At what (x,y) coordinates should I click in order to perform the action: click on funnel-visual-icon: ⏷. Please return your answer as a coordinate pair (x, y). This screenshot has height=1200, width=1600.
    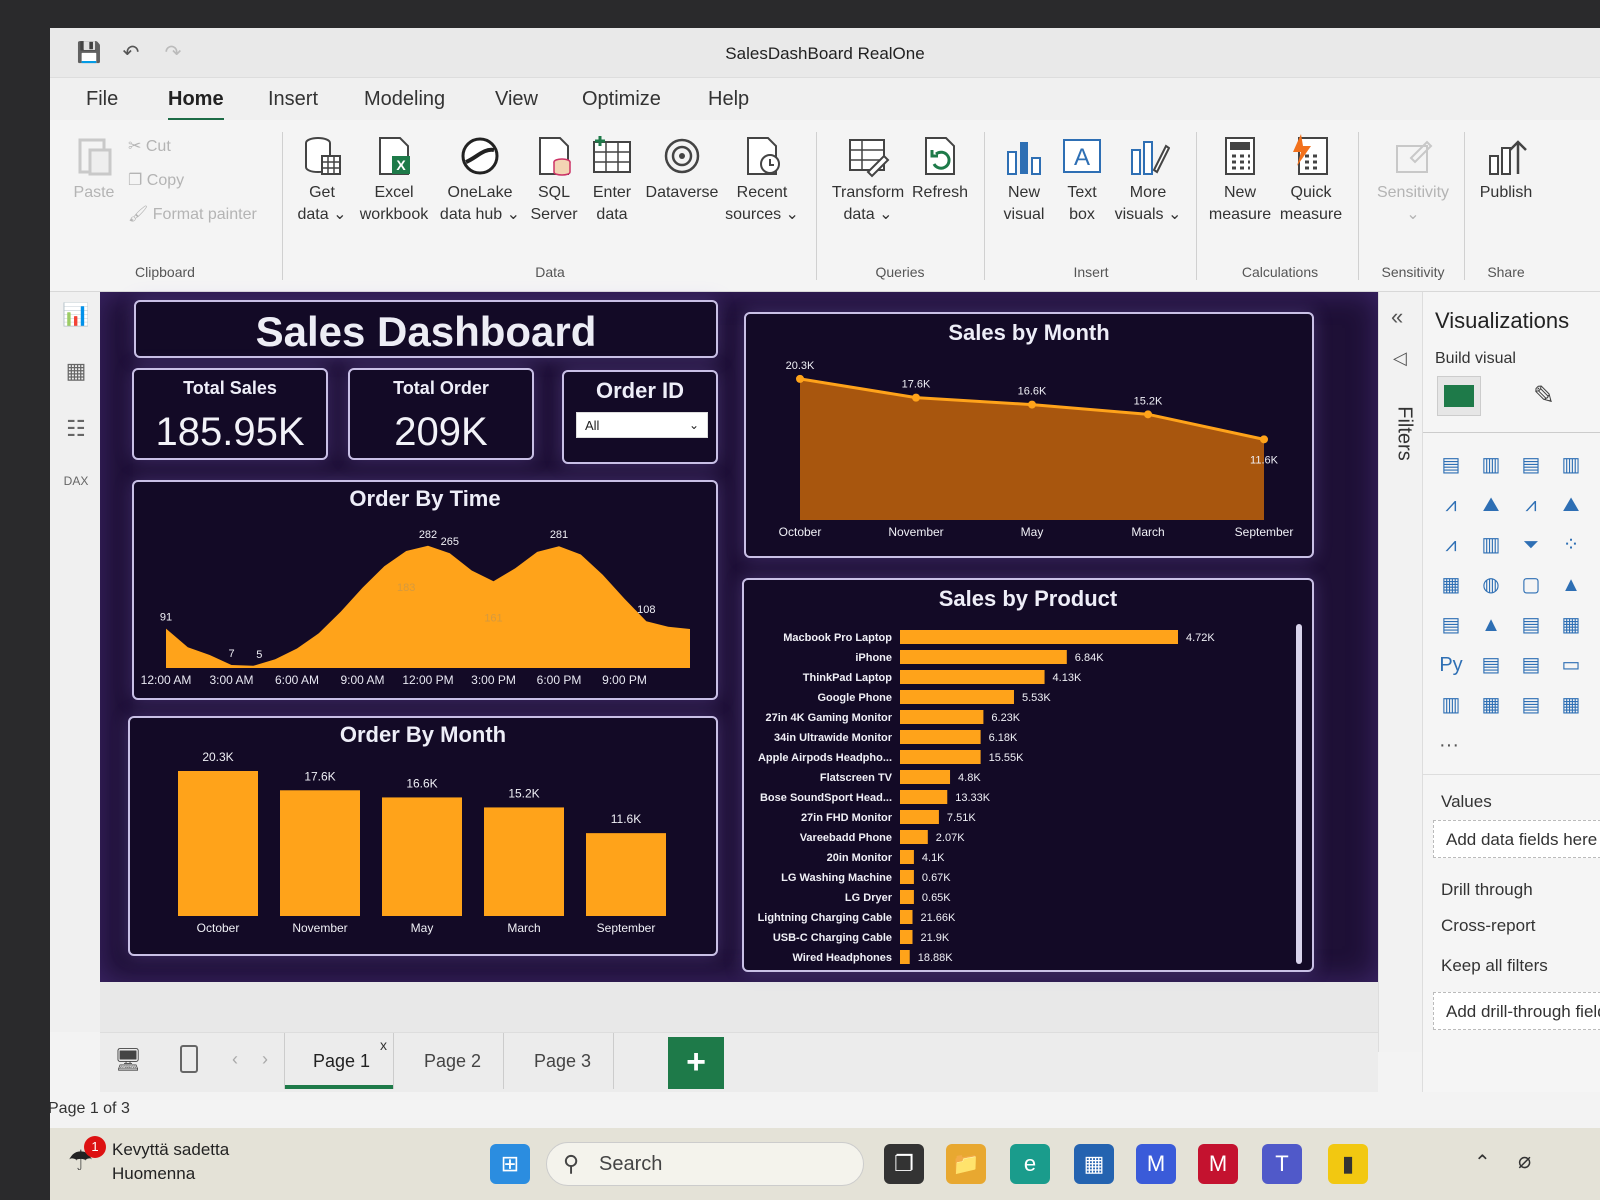
    Looking at the image, I should click on (1531, 545).